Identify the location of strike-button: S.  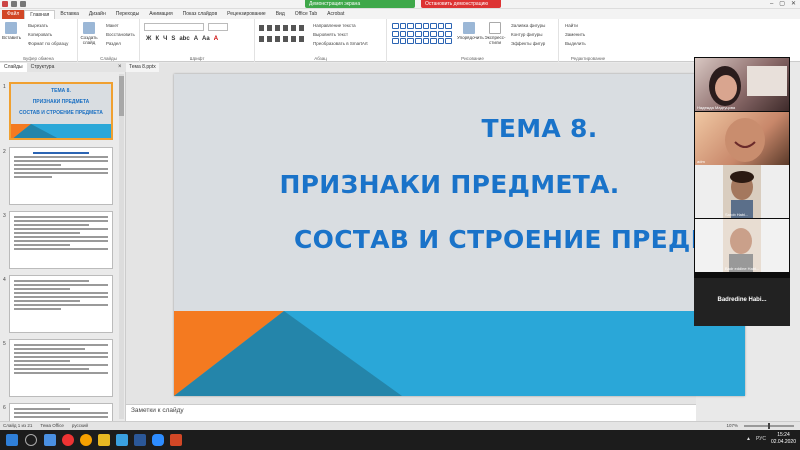
(173, 39).